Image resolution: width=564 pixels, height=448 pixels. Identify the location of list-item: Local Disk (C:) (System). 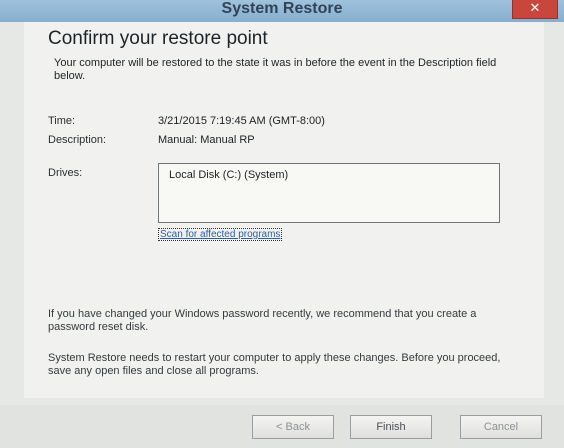
(228, 175).